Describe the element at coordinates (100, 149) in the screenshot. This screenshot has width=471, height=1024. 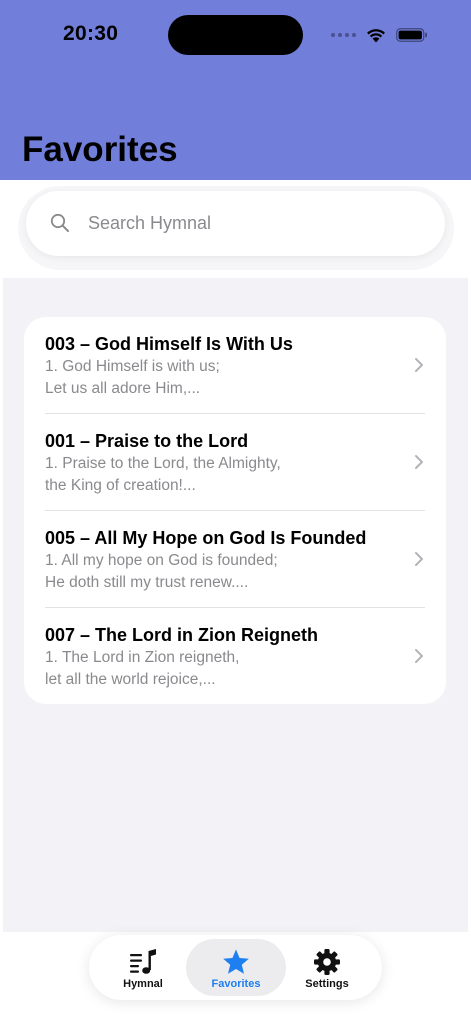
I see `page-title: Favorites` at that location.